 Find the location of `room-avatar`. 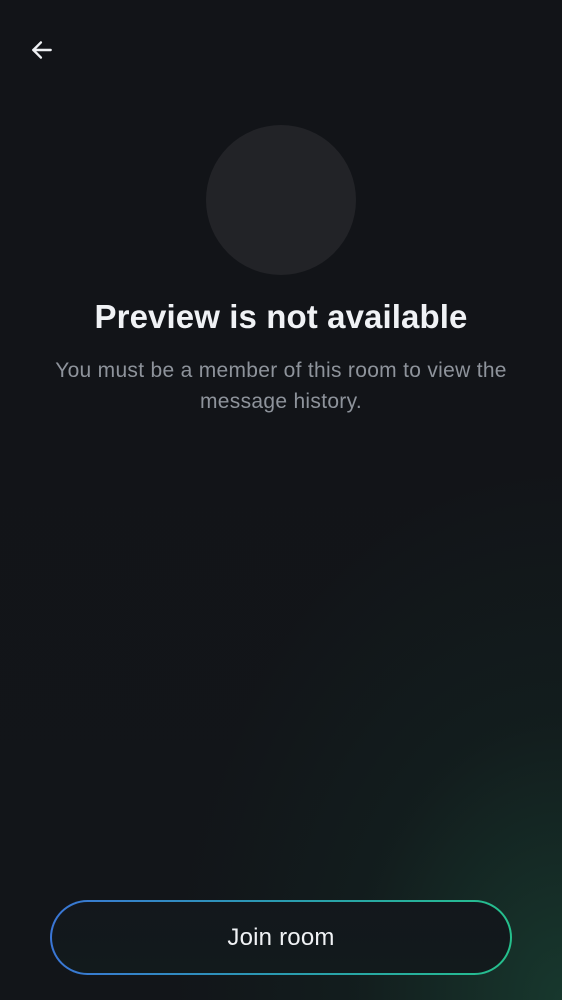

room-avatar is located at coordinates (281, 200).